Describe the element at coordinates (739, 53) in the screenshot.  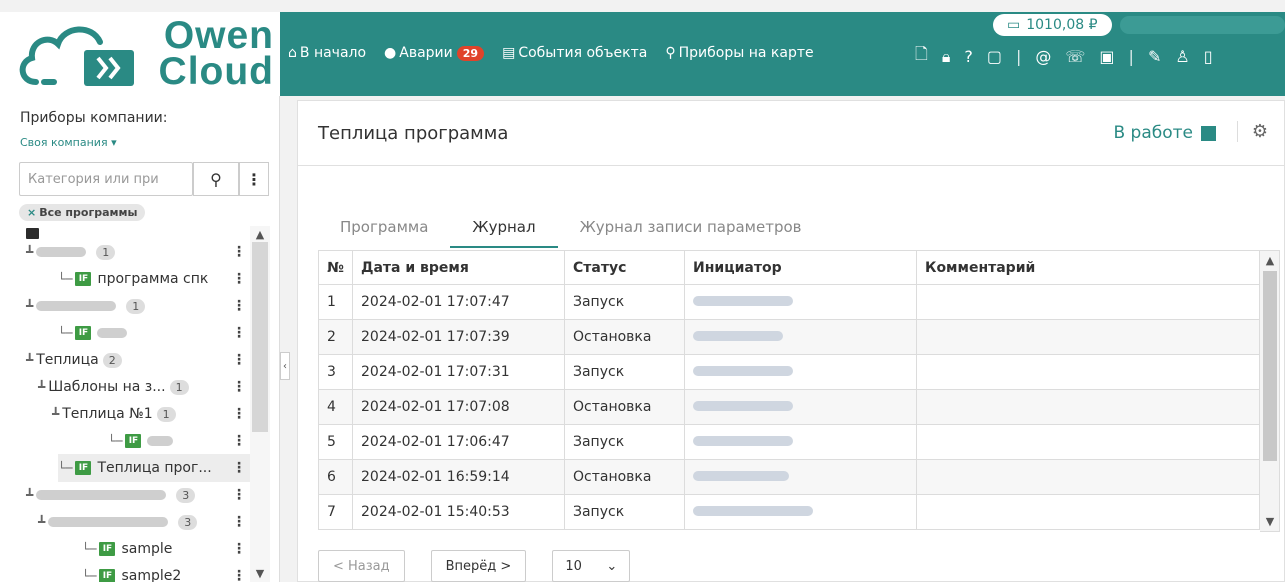
I see `nav-devices-map: ⚲ Приборы на карте` at that location.